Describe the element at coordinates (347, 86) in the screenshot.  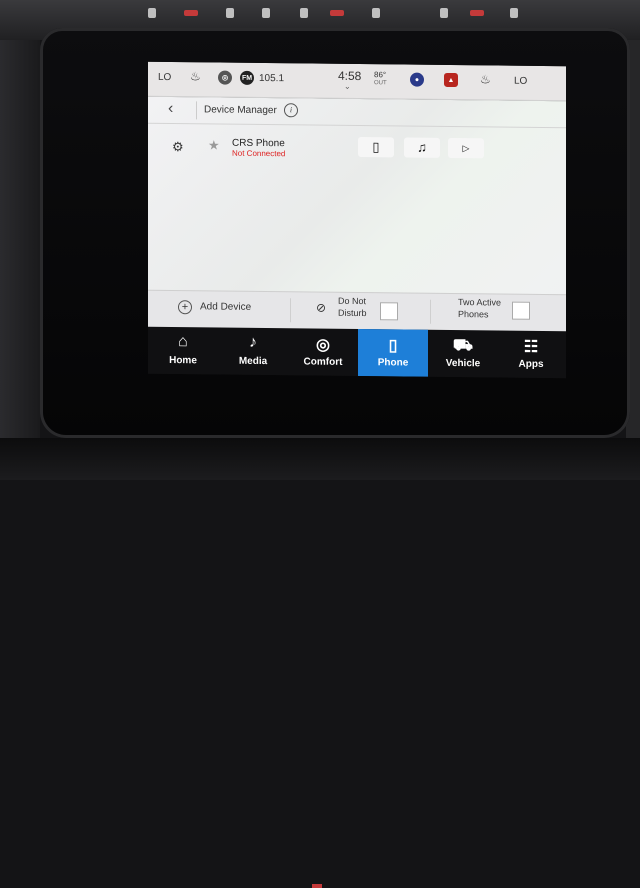
I see `chevron-down-icon: ⌄` at that location.